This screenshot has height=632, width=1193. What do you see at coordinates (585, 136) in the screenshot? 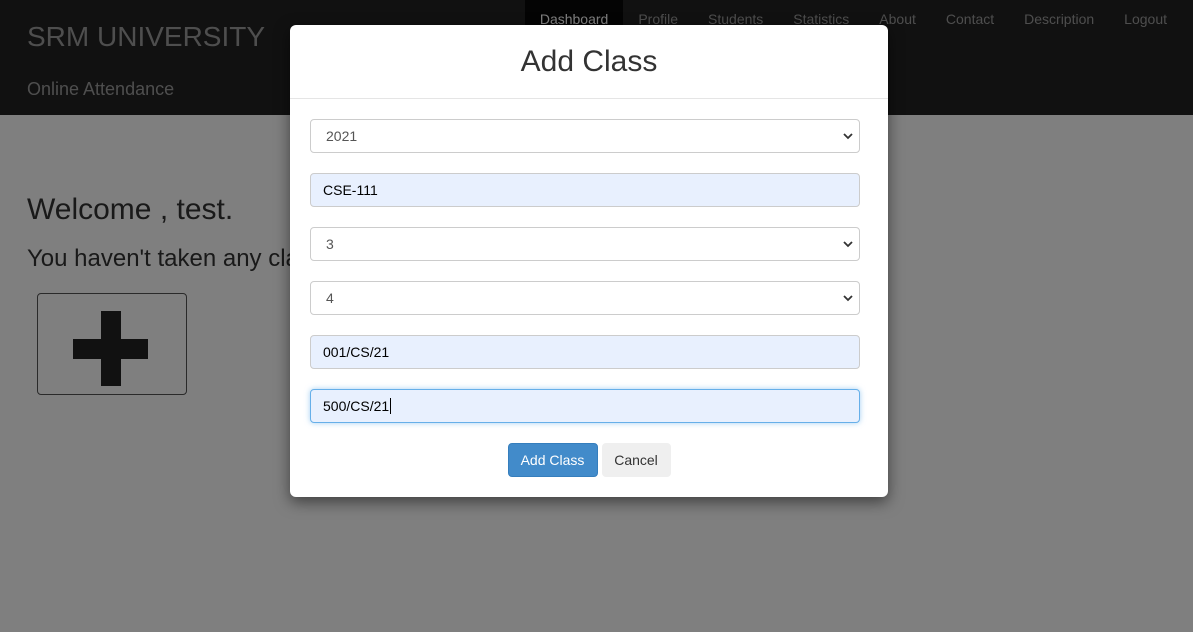
I see `year-select: 2021` at bounding box center [585, 136].